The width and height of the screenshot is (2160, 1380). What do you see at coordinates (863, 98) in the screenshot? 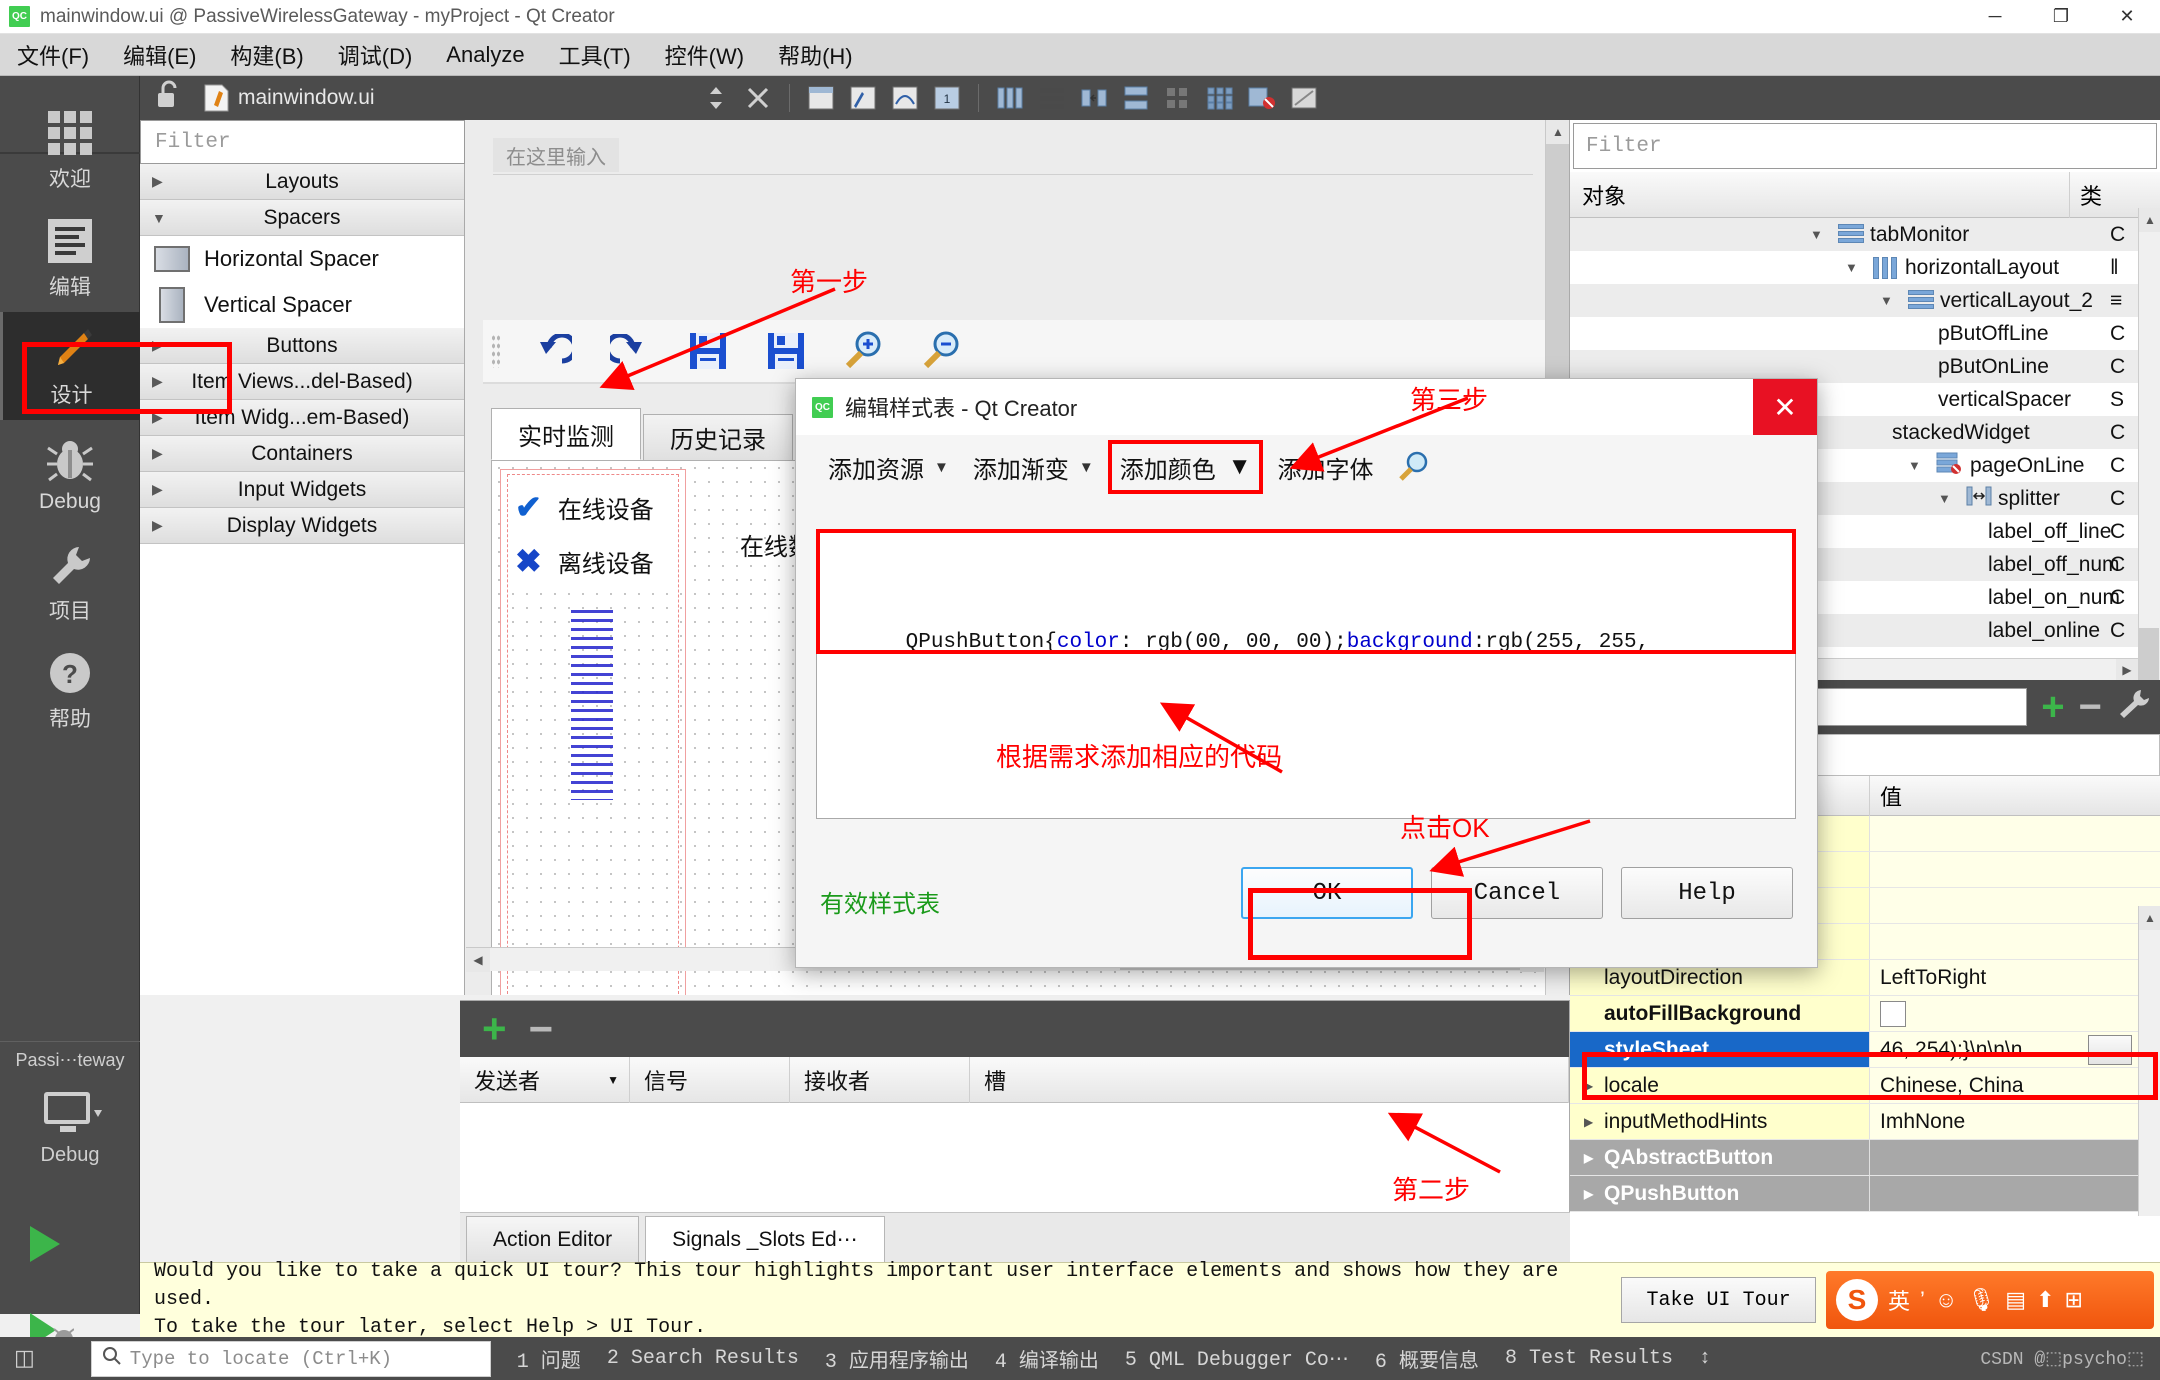
I see `edit-signals-icon` at bounding box center [863, 98].